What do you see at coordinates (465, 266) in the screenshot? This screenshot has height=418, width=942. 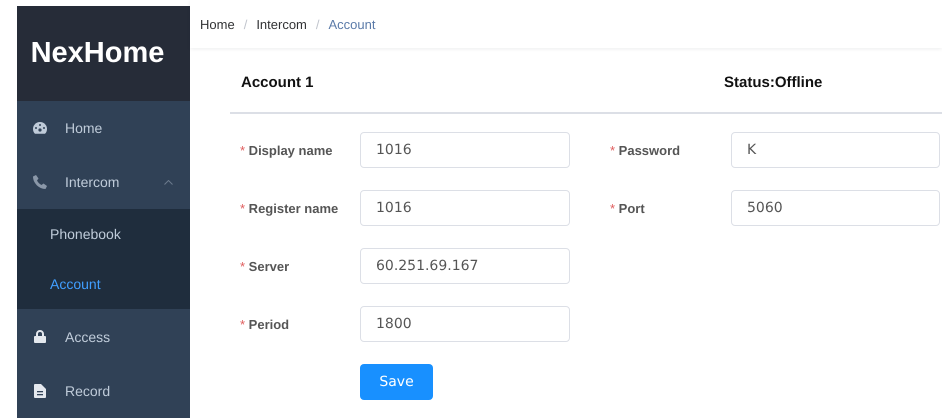 I see `input-field: 60.251.69.167` at bounding box center [465, 266].